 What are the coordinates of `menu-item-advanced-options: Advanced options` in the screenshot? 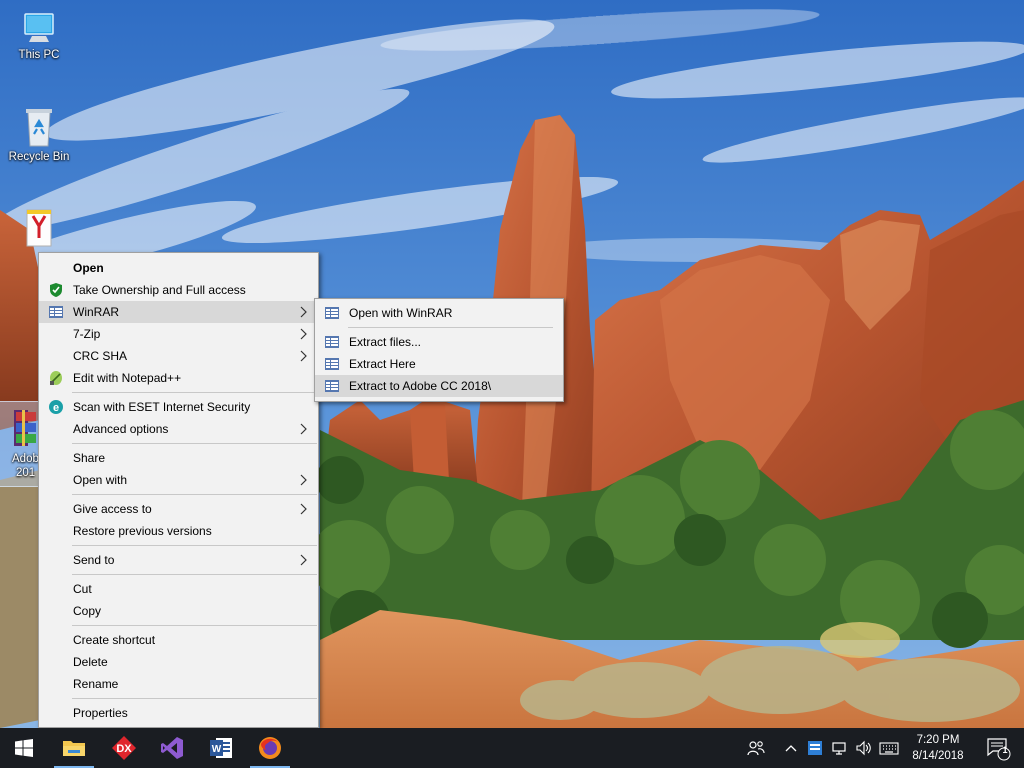 It's located at (178, 429).